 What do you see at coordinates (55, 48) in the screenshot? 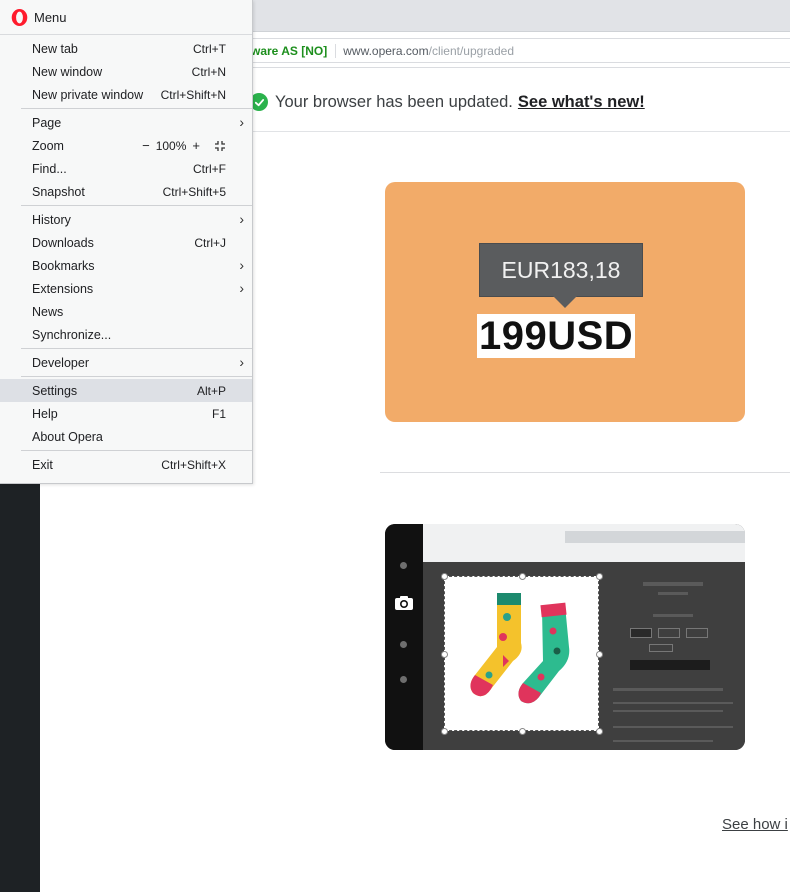
I see `menu-item-label: New tab` at bounding box center [55, 48].